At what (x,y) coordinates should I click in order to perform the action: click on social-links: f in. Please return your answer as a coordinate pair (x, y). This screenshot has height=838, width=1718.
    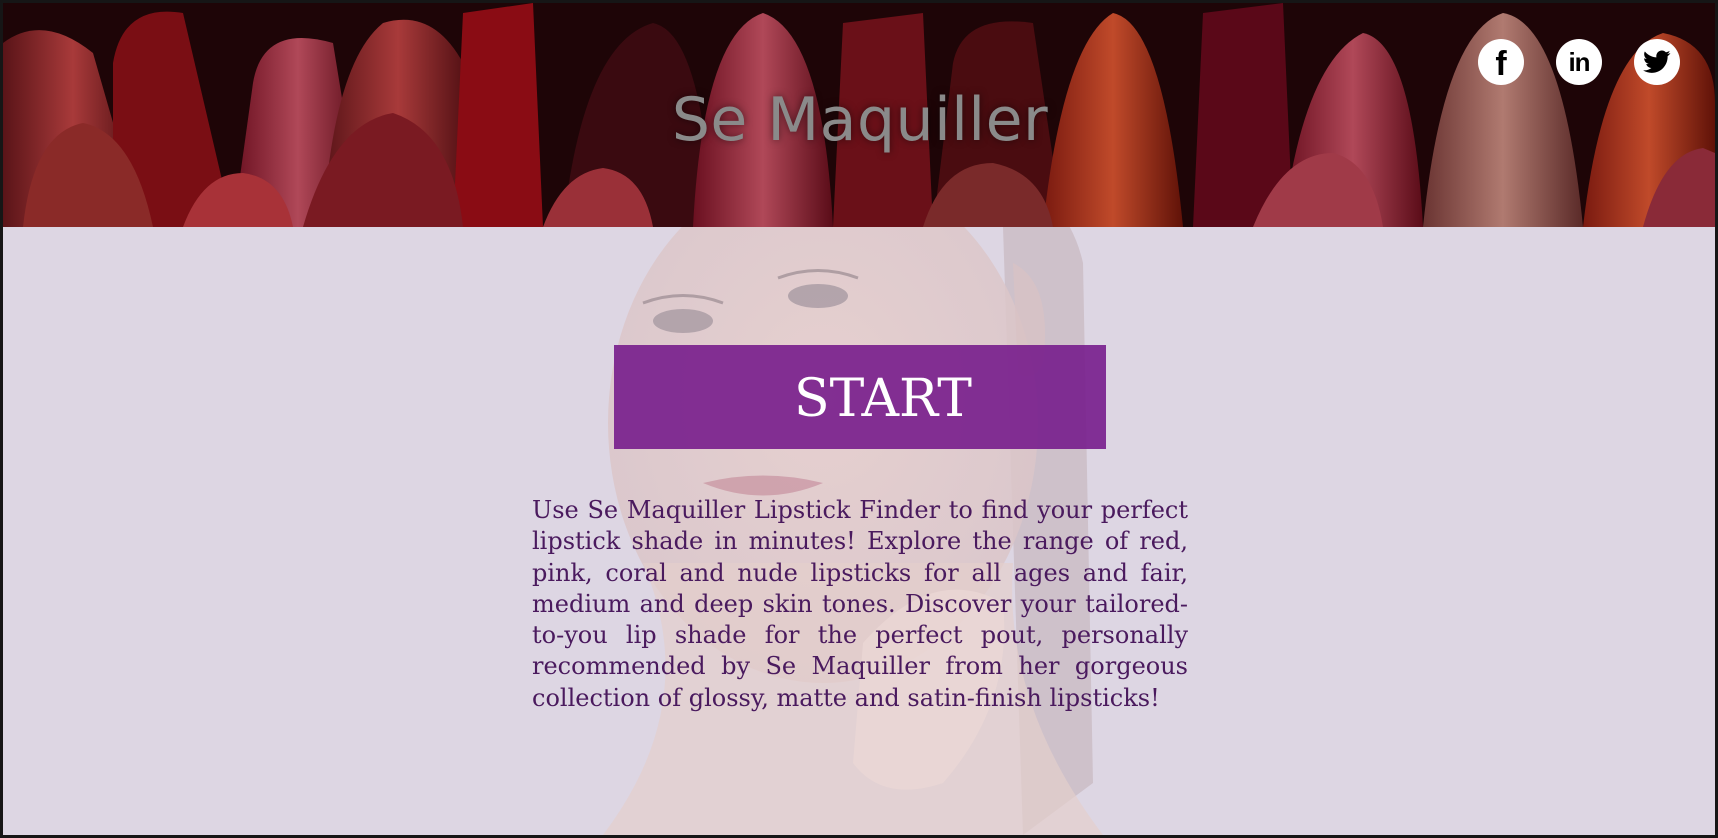
    Looking at the image, I should click on (1579, 62).